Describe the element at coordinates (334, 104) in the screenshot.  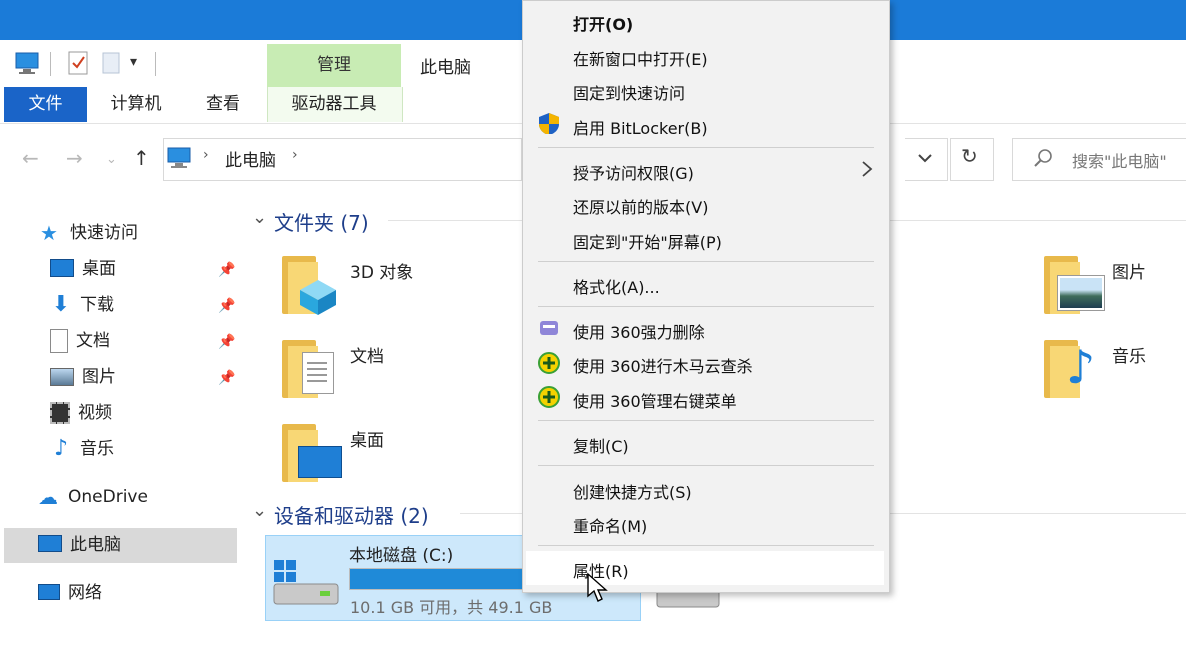
I see `tab-drive-tools: 驱动器工具` at that location.